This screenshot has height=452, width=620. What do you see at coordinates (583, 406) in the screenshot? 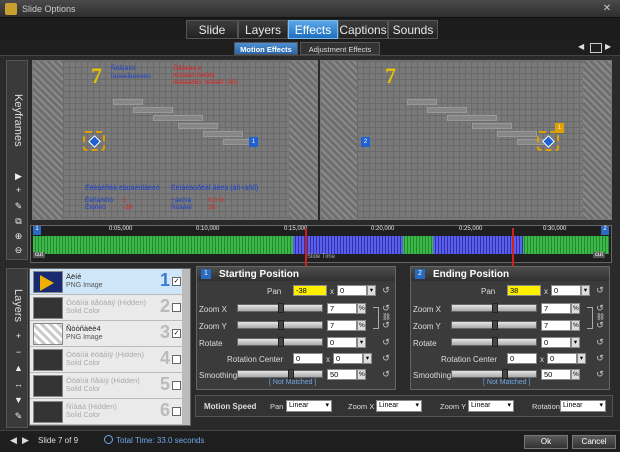
I see `speed-rotation-select: Linear` at bounding box center [583, 406].